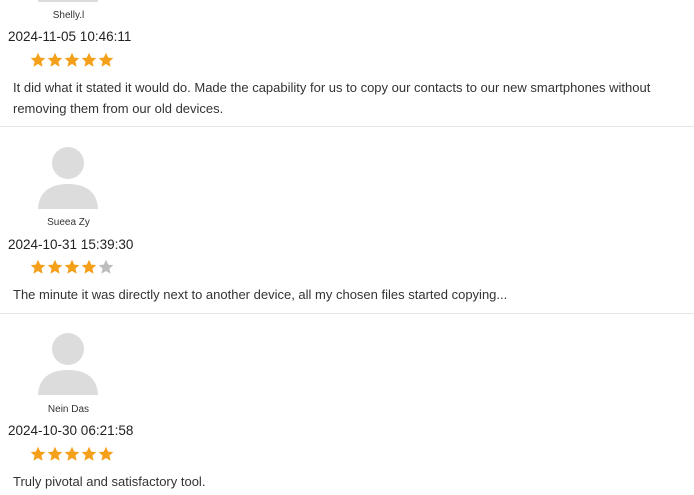 The image size is (694, 495). What do you see at coordinates (71, 430) in the screenshot?
I see `review-date: 2024-10-30 06:21:58` at bounding box center [71, 430].